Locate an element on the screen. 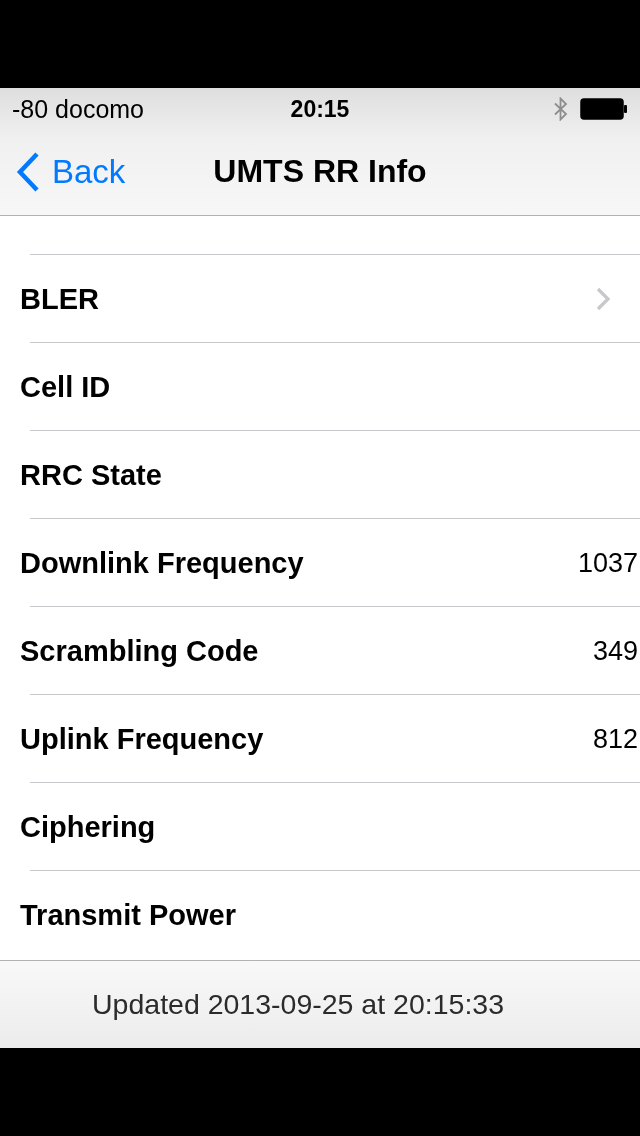 Image resolution: width=640 pixels, height=1136 pixels. row-label: Scrambling Code is located at coordinates (139, 651).